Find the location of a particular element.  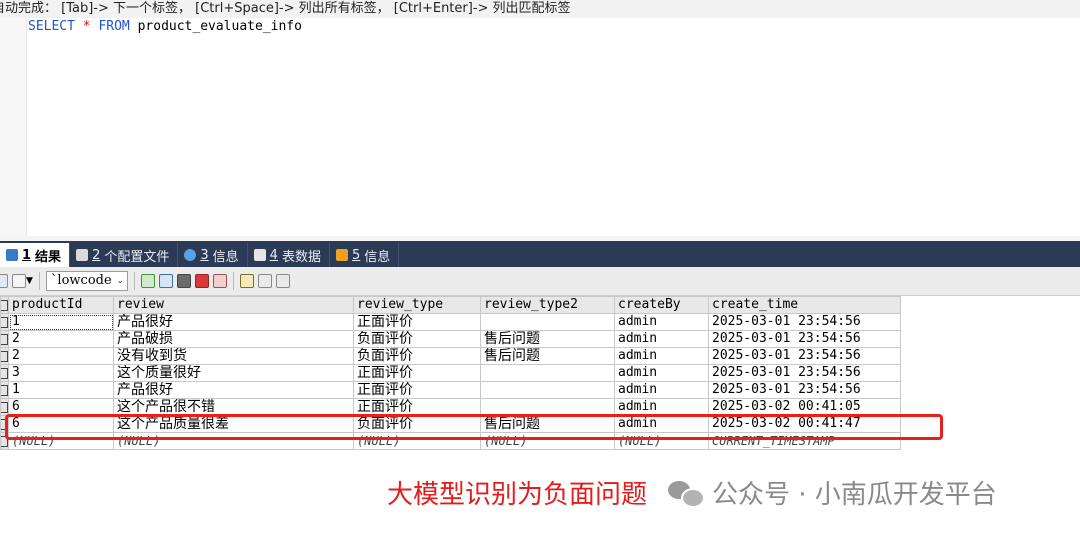

table-cell: 2025-03-02 00:41:47 is located at coordinates (804, 424).